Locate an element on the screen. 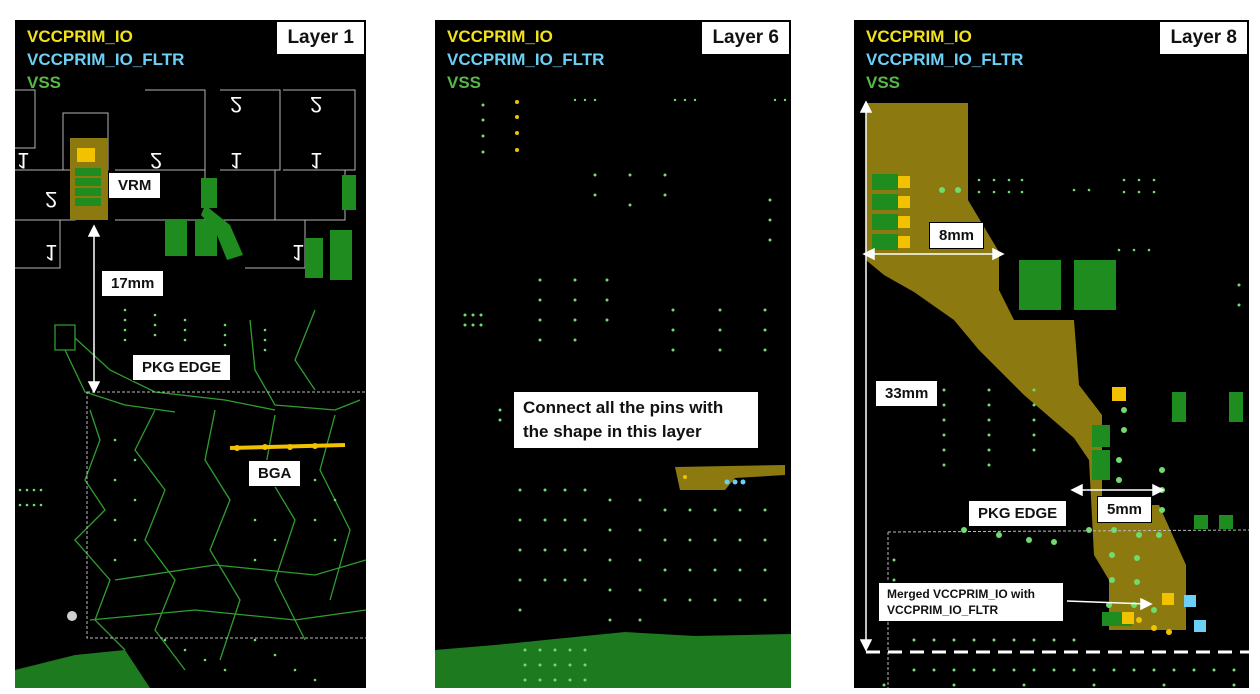 Image resolution: width=1260 pixels, height=694 pixels. length-label: 33mm is located at coordinates (907, 393).